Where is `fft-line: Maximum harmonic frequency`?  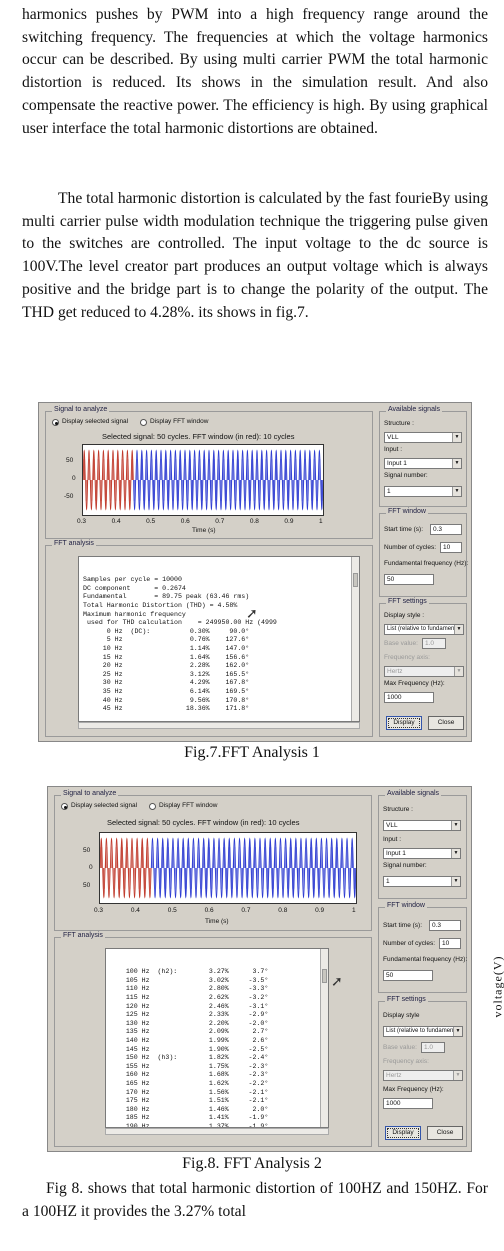
fft-line: Maximum harmonic frequency is located at coordinates (134, 614).